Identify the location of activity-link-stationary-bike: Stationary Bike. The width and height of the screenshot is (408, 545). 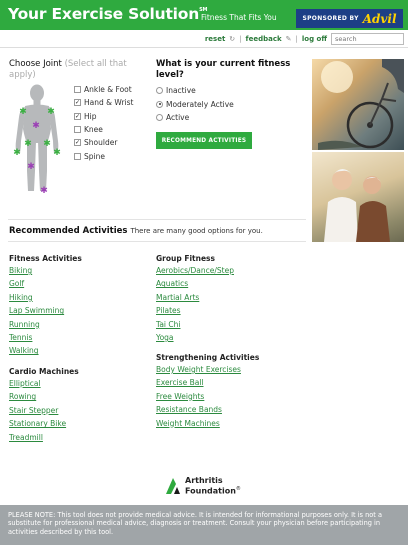
(37, 423).